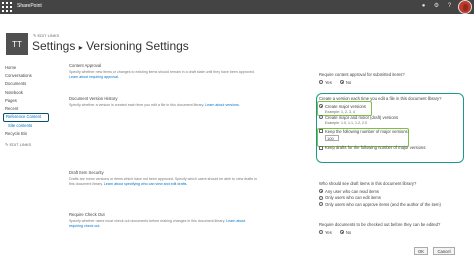  I want to click on radio-checkout-yes, so click(321, 232).